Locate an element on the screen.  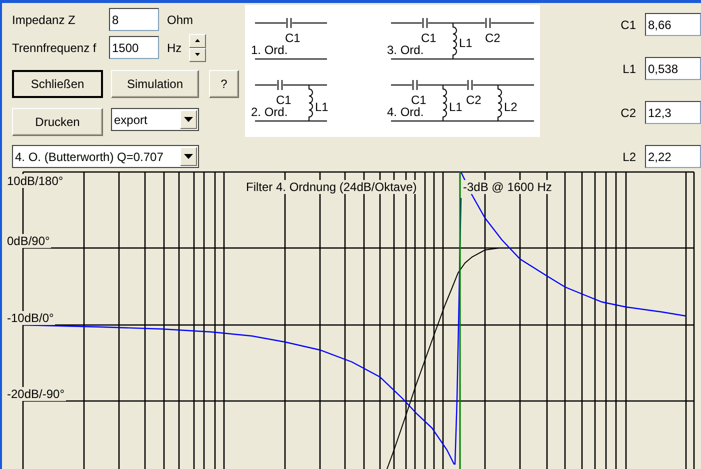
order-label: 3. Ord. is located at coordinates (405, 50).